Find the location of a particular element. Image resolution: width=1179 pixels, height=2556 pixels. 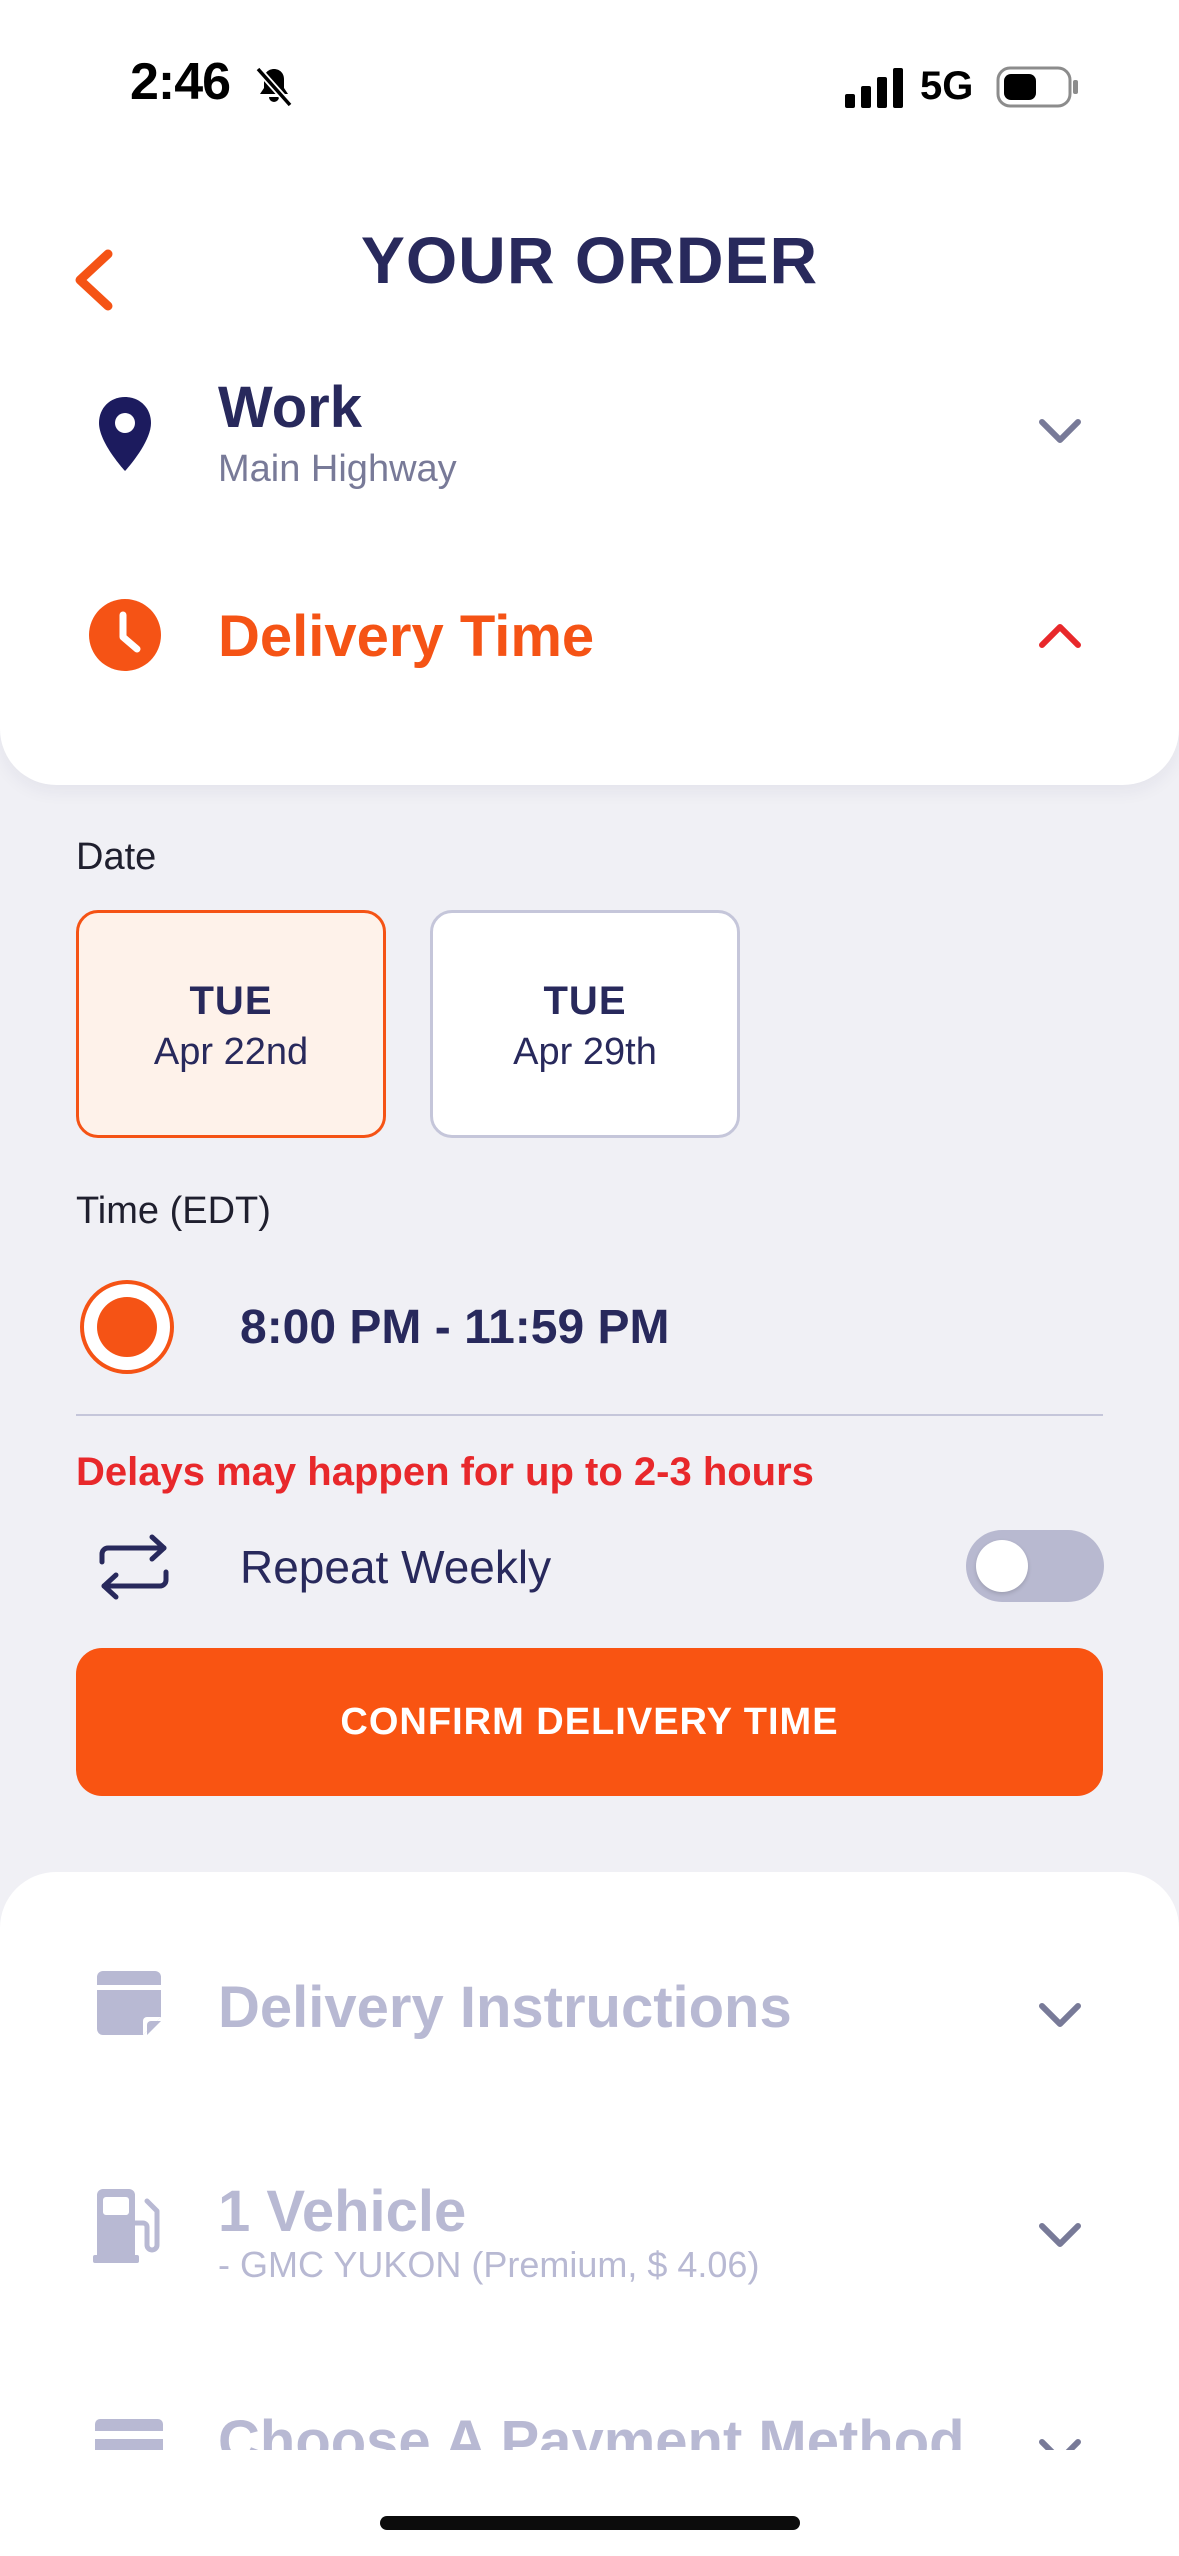

delivery-time-section-header: Delivery Time is located at coordinates (589, 635).